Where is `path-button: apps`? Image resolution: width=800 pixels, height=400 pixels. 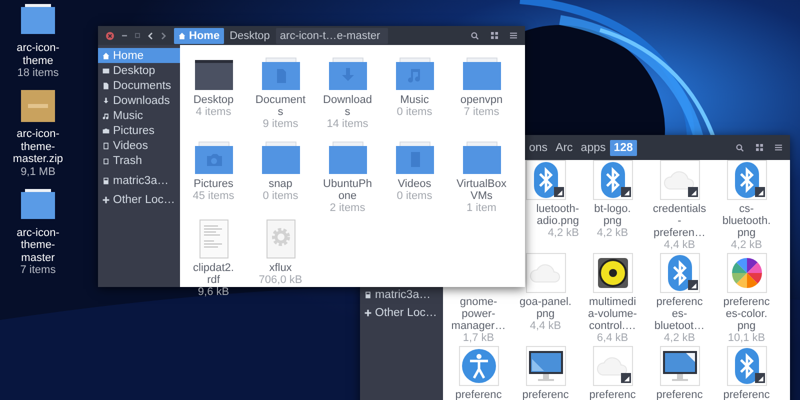 path-button: apps is located at coordinates (593, 148).